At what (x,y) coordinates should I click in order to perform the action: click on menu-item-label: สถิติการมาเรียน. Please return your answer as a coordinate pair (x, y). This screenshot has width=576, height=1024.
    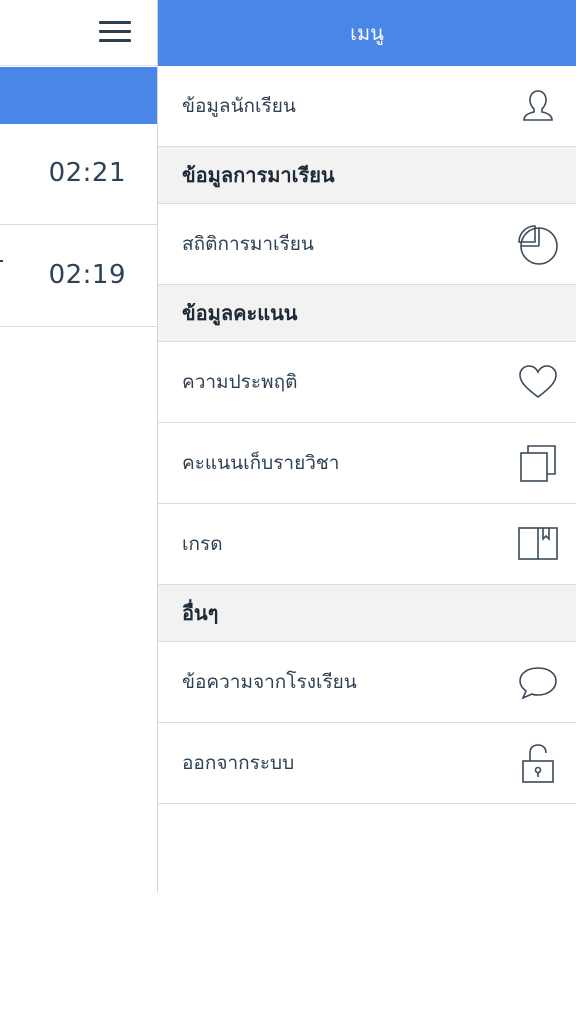
    Looking at the image, I should click on (248, 244).